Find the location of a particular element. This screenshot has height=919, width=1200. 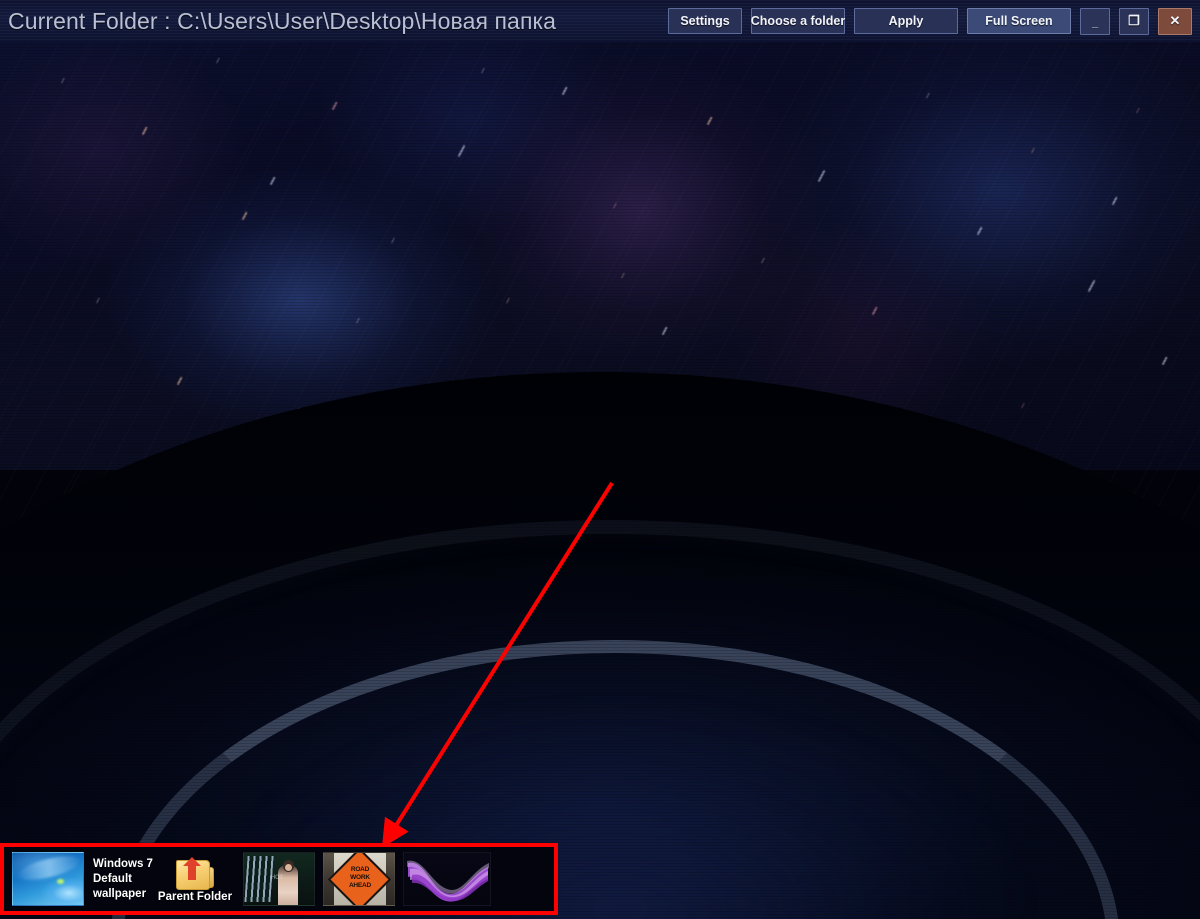

purple-ribbon-graphic is located at coordinates (448, 881).